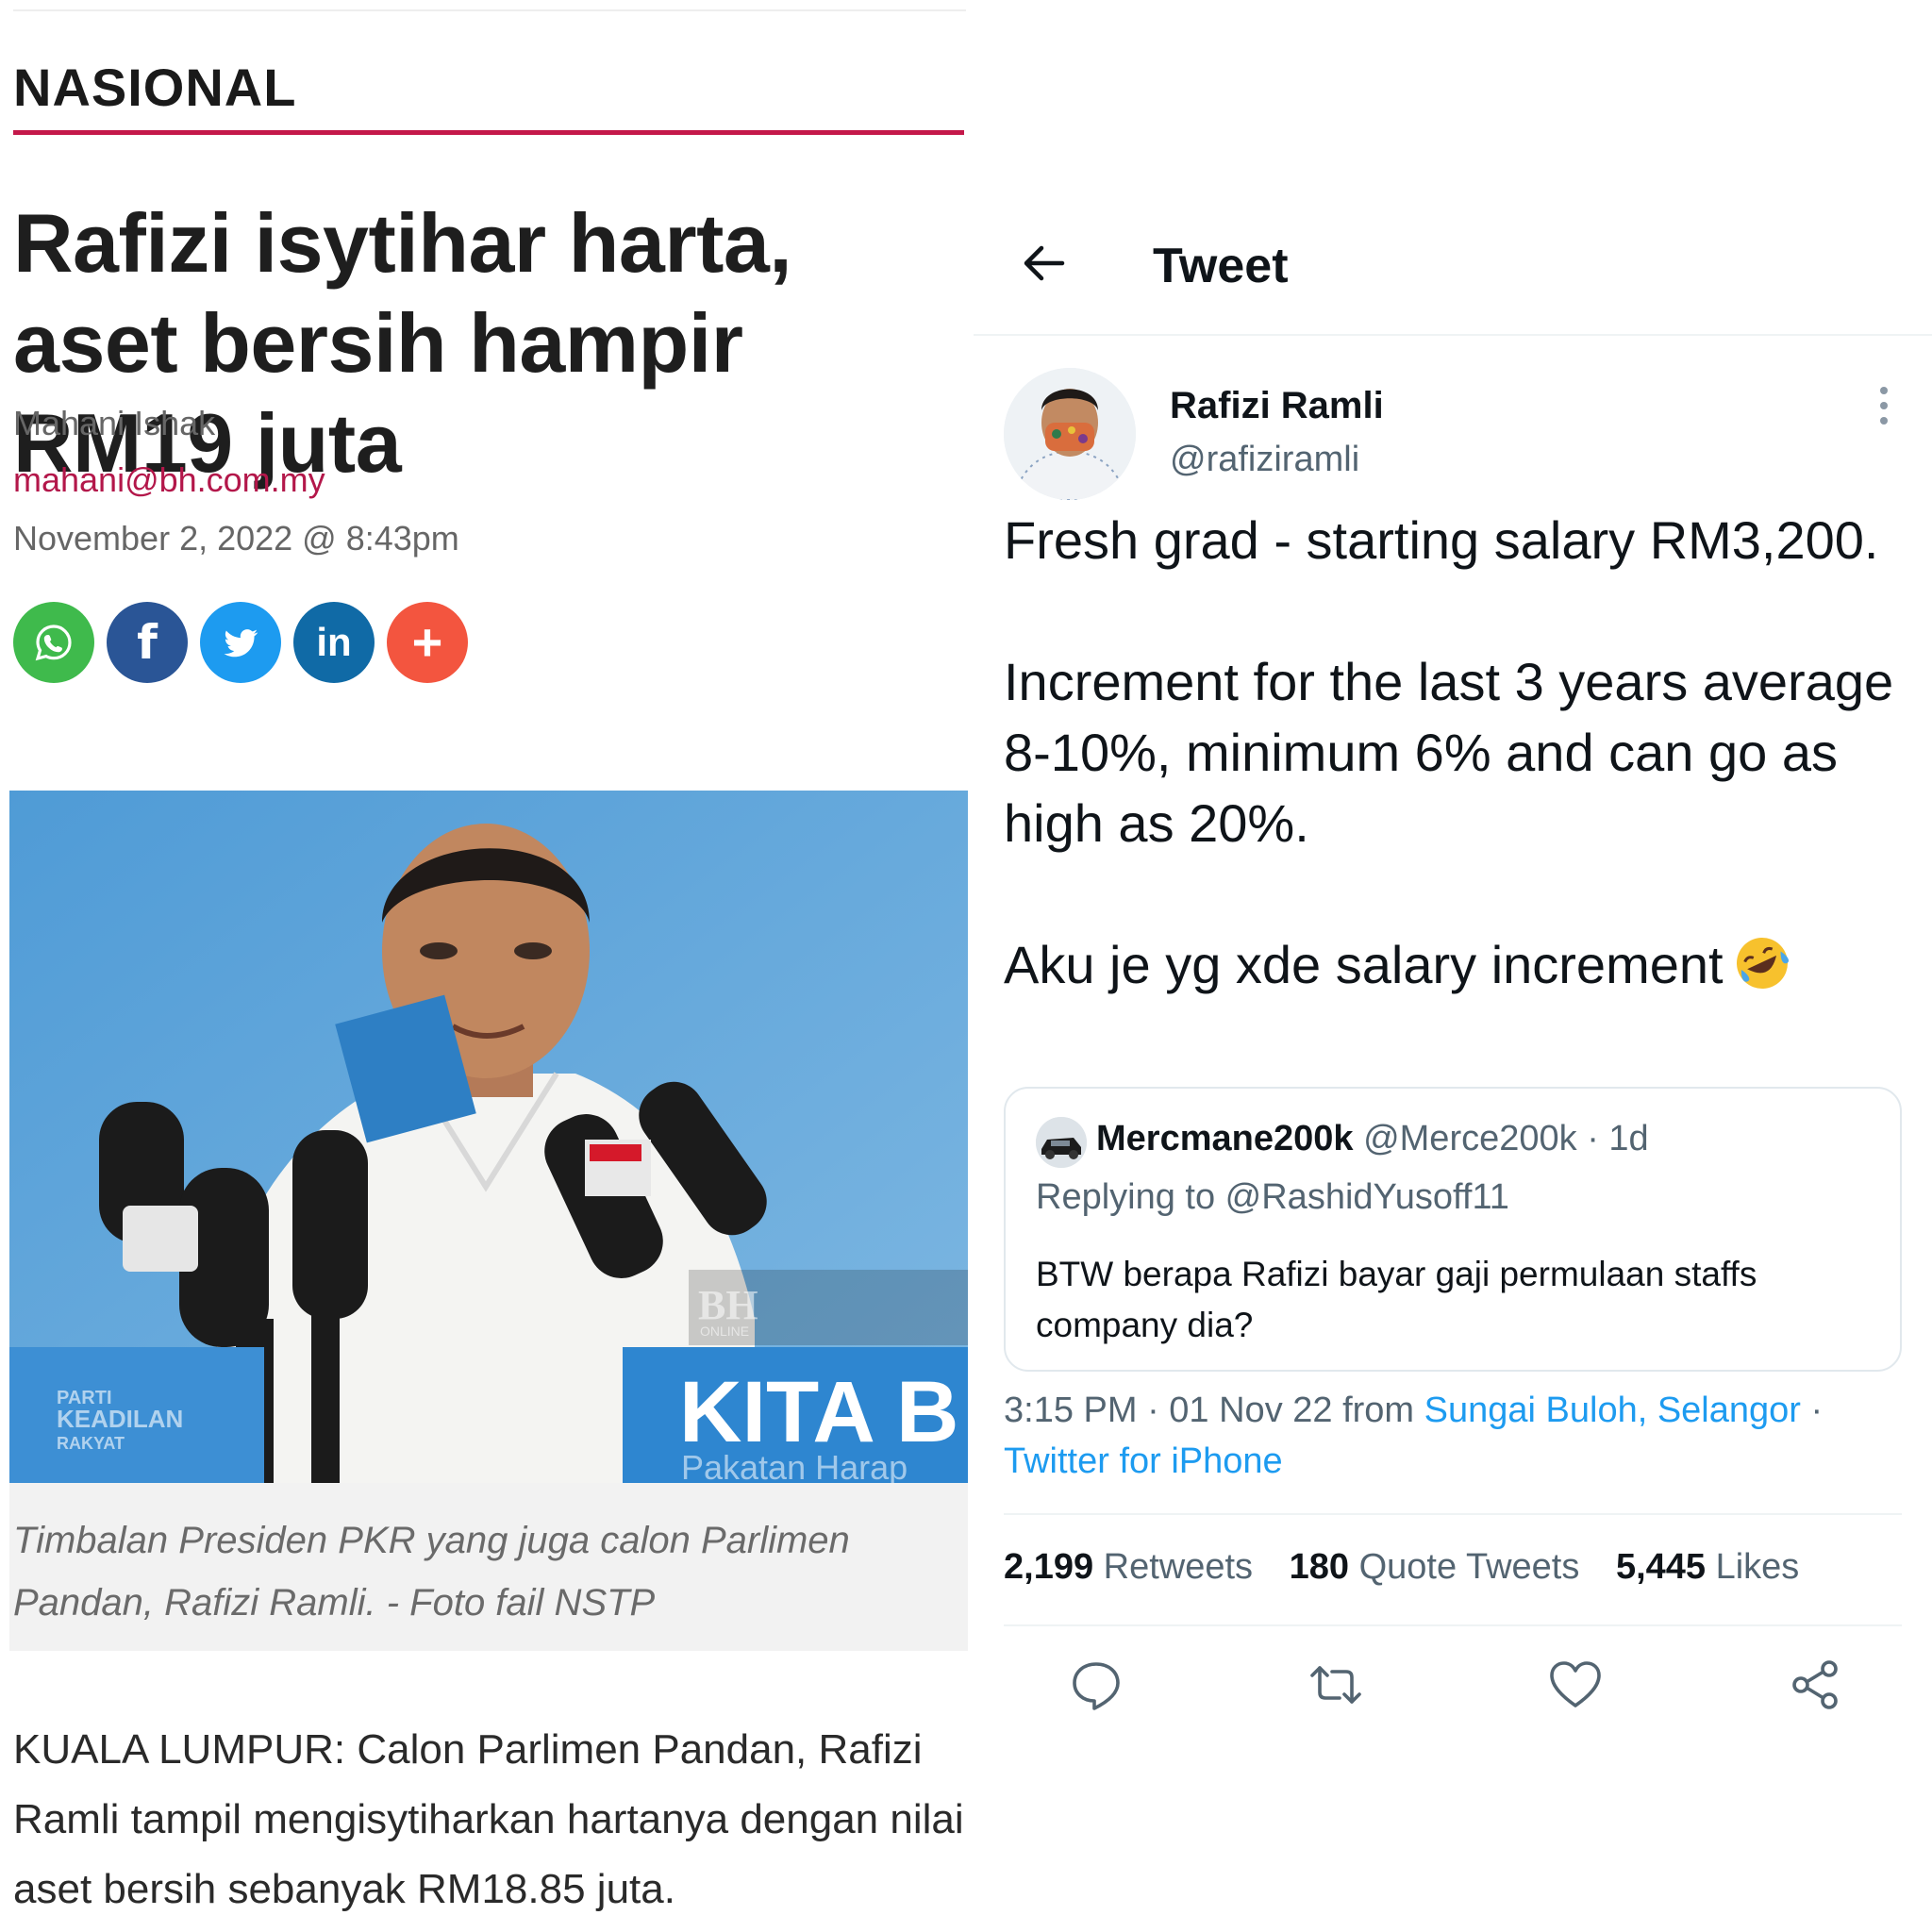 The image size is (1932, 1932). I want to click on quote-tweets-label: Quote Tweets, so click(1469, 1567).